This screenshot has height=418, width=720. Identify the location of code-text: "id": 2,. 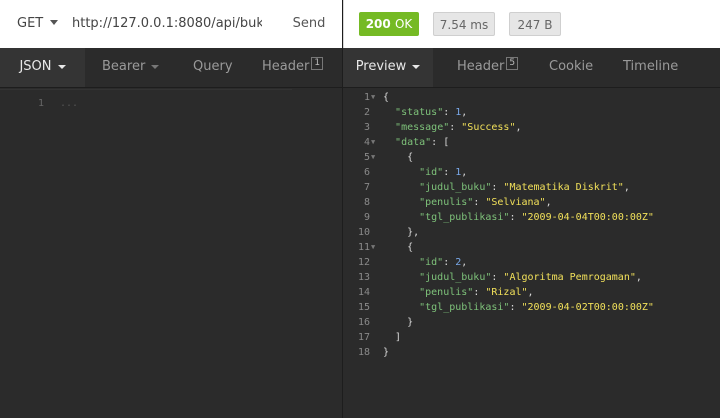
(443, 262).